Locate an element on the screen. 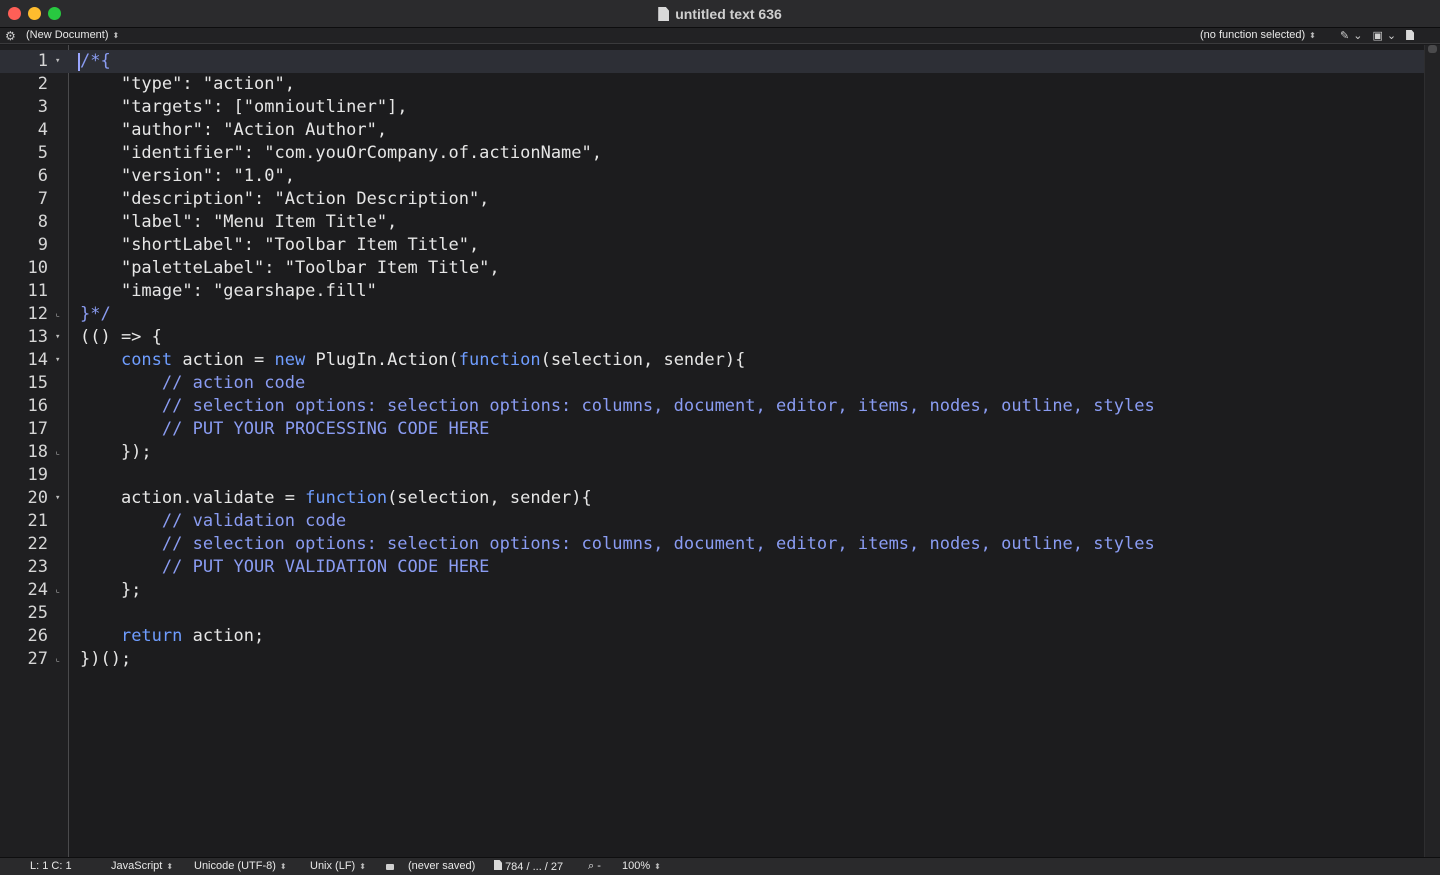  line-endings-label: Unix (LF) is located at coordinates (333, 866).